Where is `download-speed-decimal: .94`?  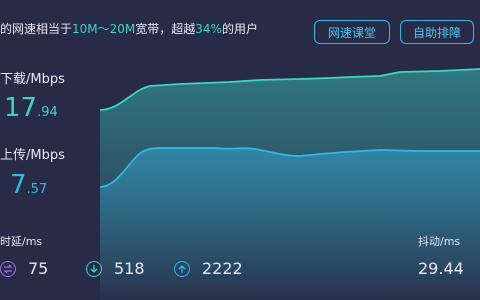
download-speed-decimal: .94 is located at coordinates (47, 112).